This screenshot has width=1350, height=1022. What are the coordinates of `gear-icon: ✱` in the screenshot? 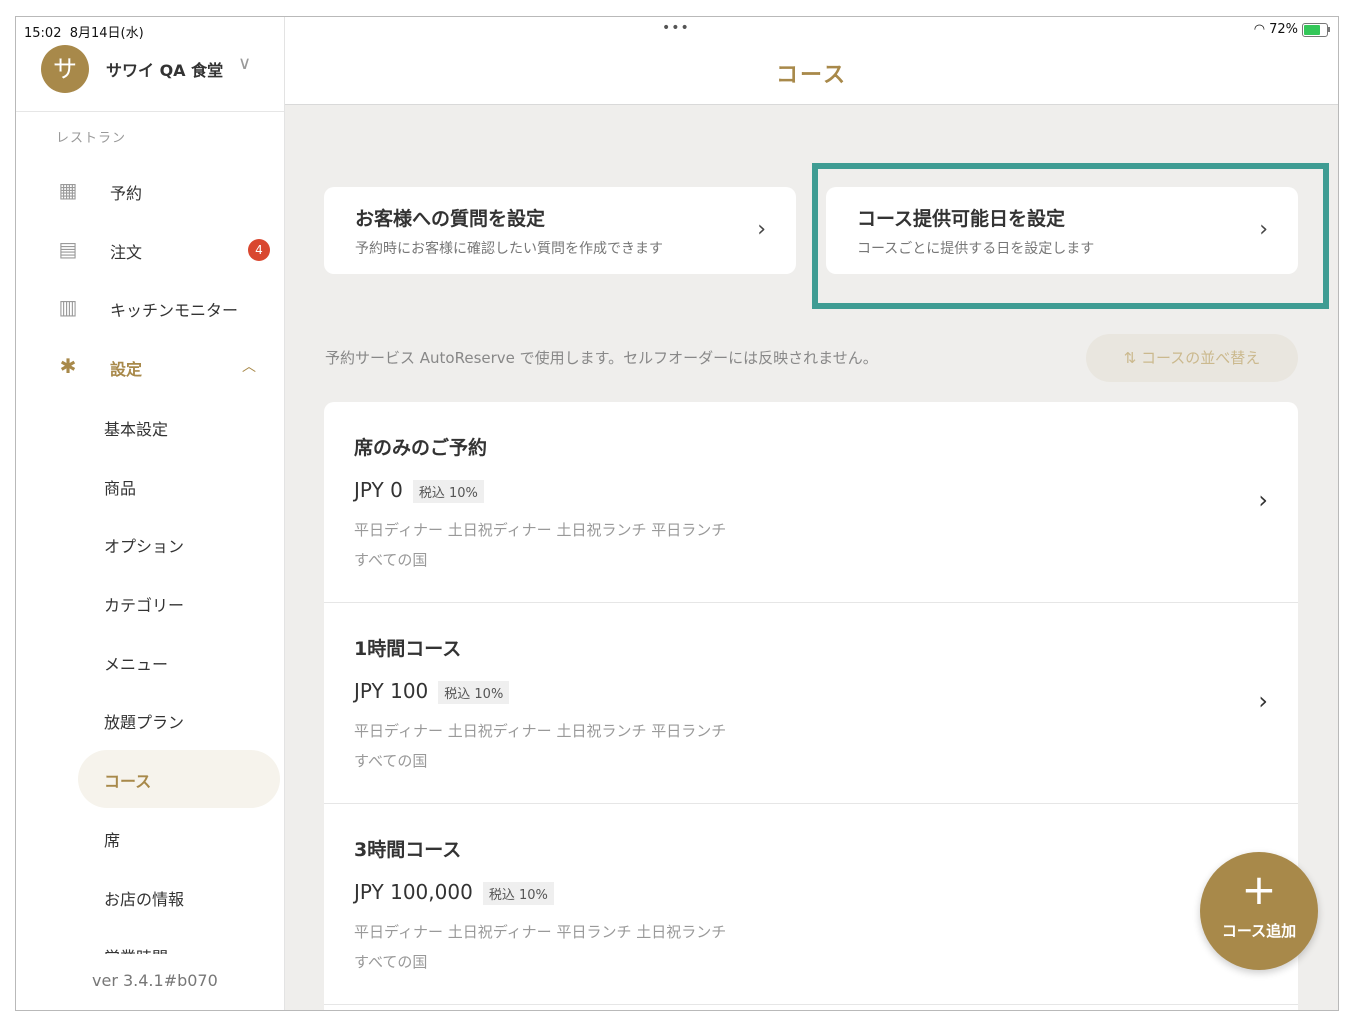 It's located at (68, 366).